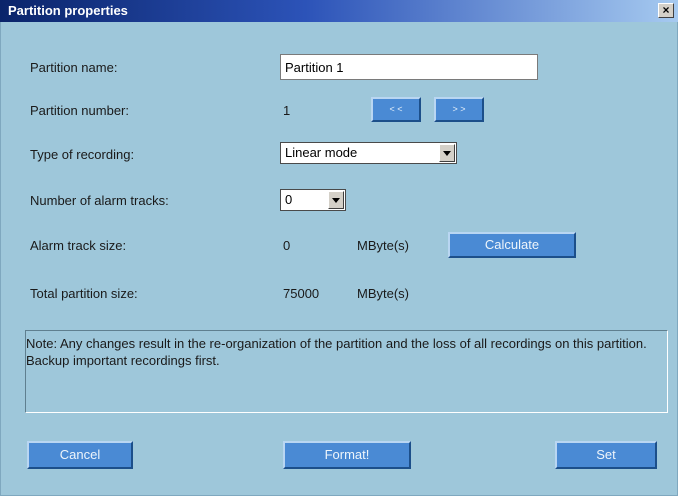  I want to click on set-button: Set, so click(606, 455).